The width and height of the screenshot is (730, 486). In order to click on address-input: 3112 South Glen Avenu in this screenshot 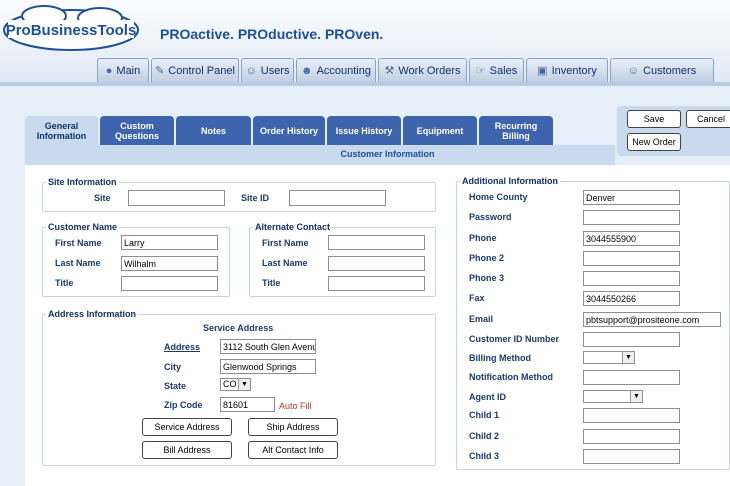, I will do `click(268, 346)`.